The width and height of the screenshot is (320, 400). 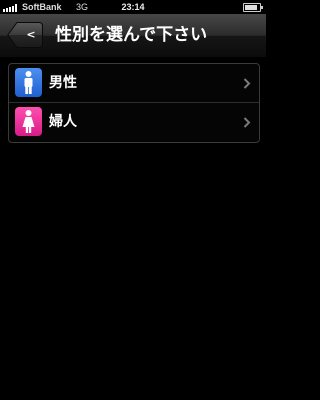 I want to click on status-bar: SoftBank 3G 23:14, so click(x=133, y=7).